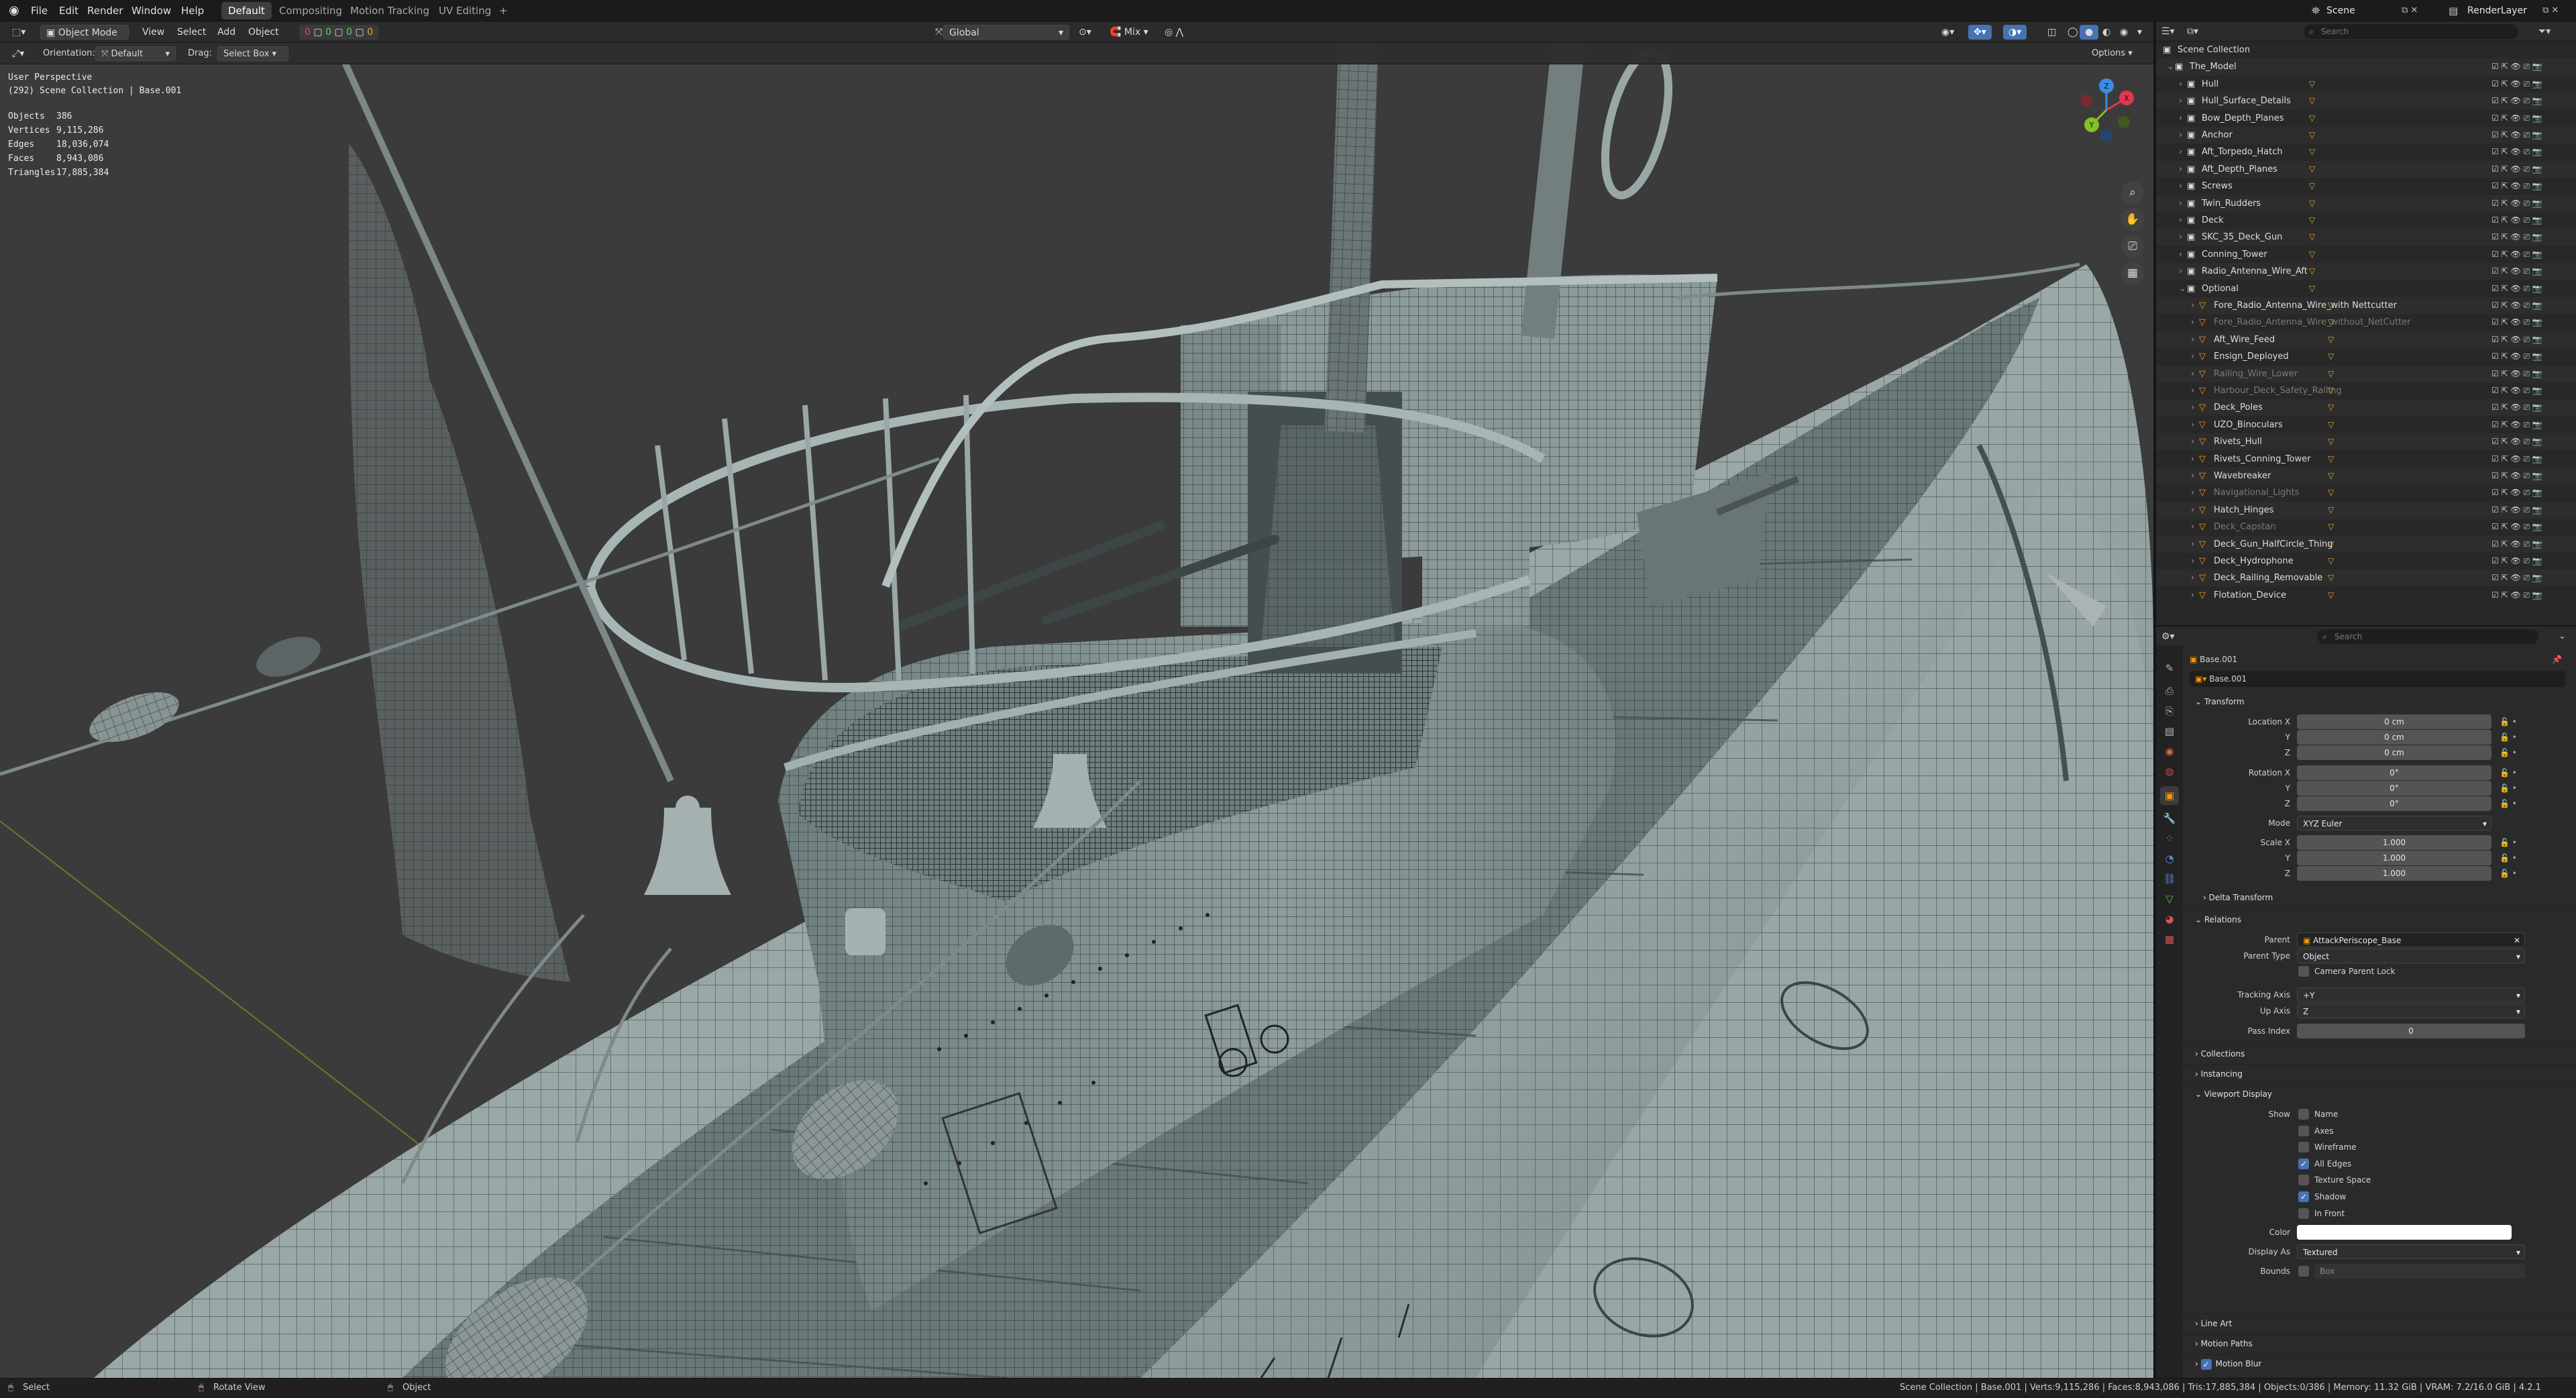  What do you see at coordinates (2377, 679) in the screenshot?
I see `object-name-field: ▣▾ Base.001` at bounding box center [2377, 679].